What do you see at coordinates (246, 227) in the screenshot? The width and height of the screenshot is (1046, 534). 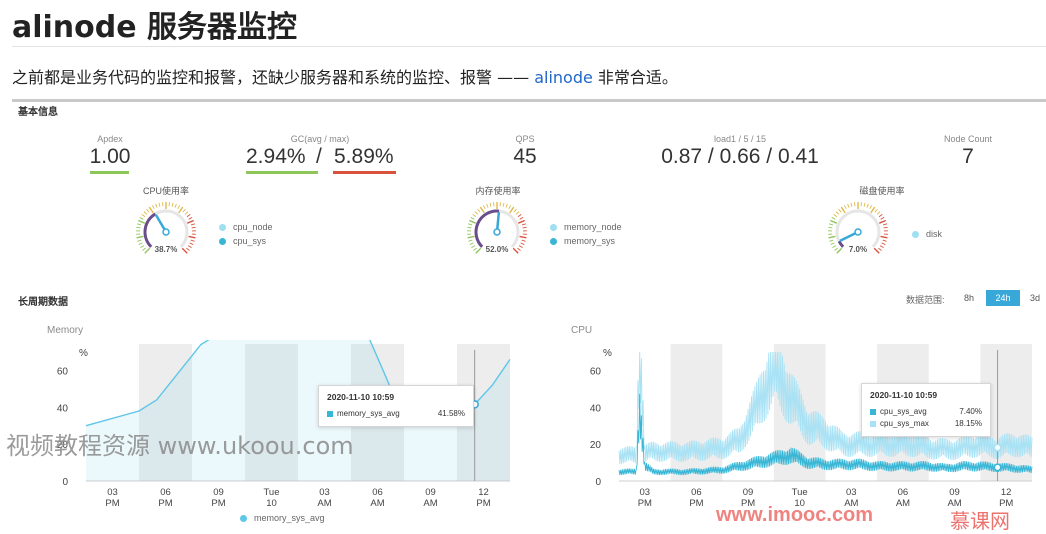 I see `cpu-gauge-legend-node: cpu_node` at bounding box center [246, 227].